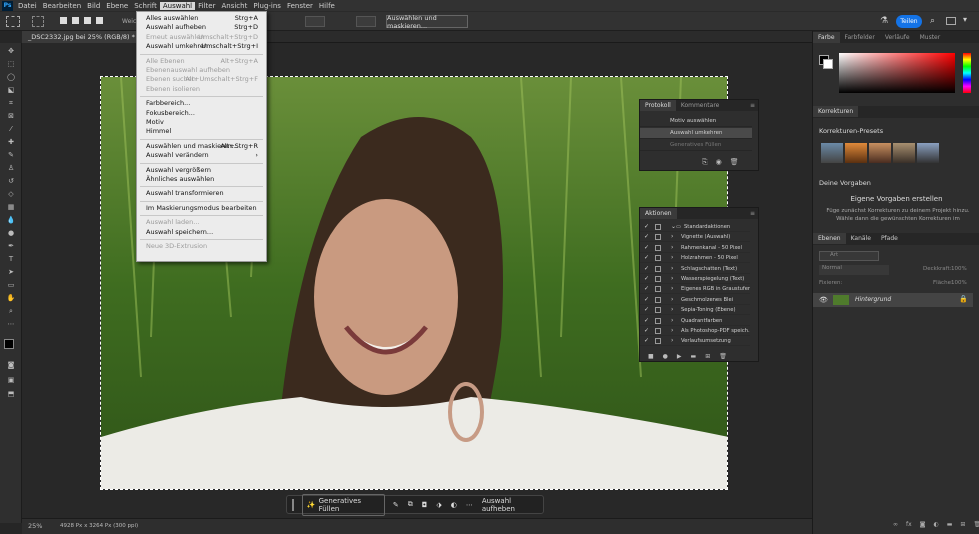 The width and height of the screenshot is (979, 534). What do you see at coordinates (695, 289) in the screenshot?
I see `action-row: ✓ › Eigenes RGB in Graustufen` at bounding box center [695, 289].